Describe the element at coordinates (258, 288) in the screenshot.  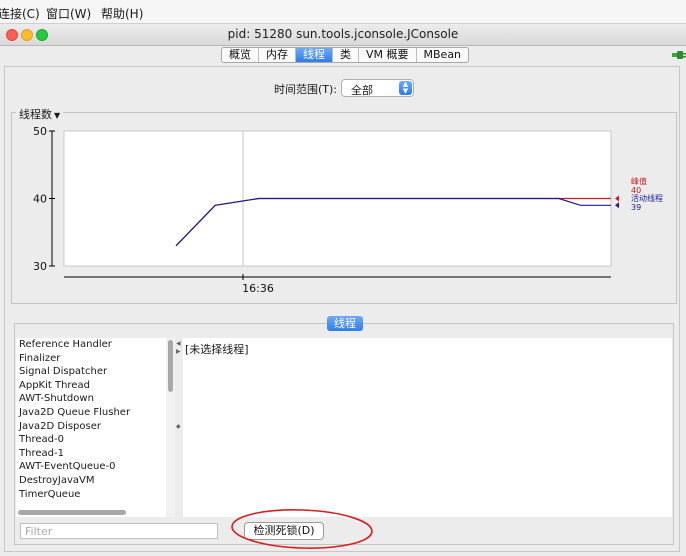
I see `chart-x-tick-label: 16:36` at that location.